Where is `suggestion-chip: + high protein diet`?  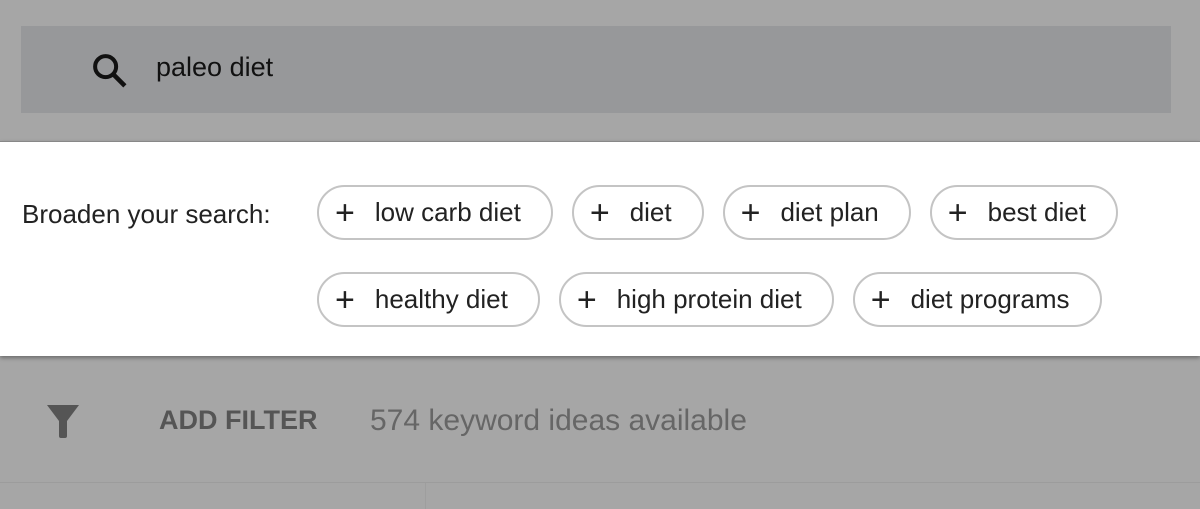
suggestion-chip: + high protein diet is located at coordinates (696, 299).